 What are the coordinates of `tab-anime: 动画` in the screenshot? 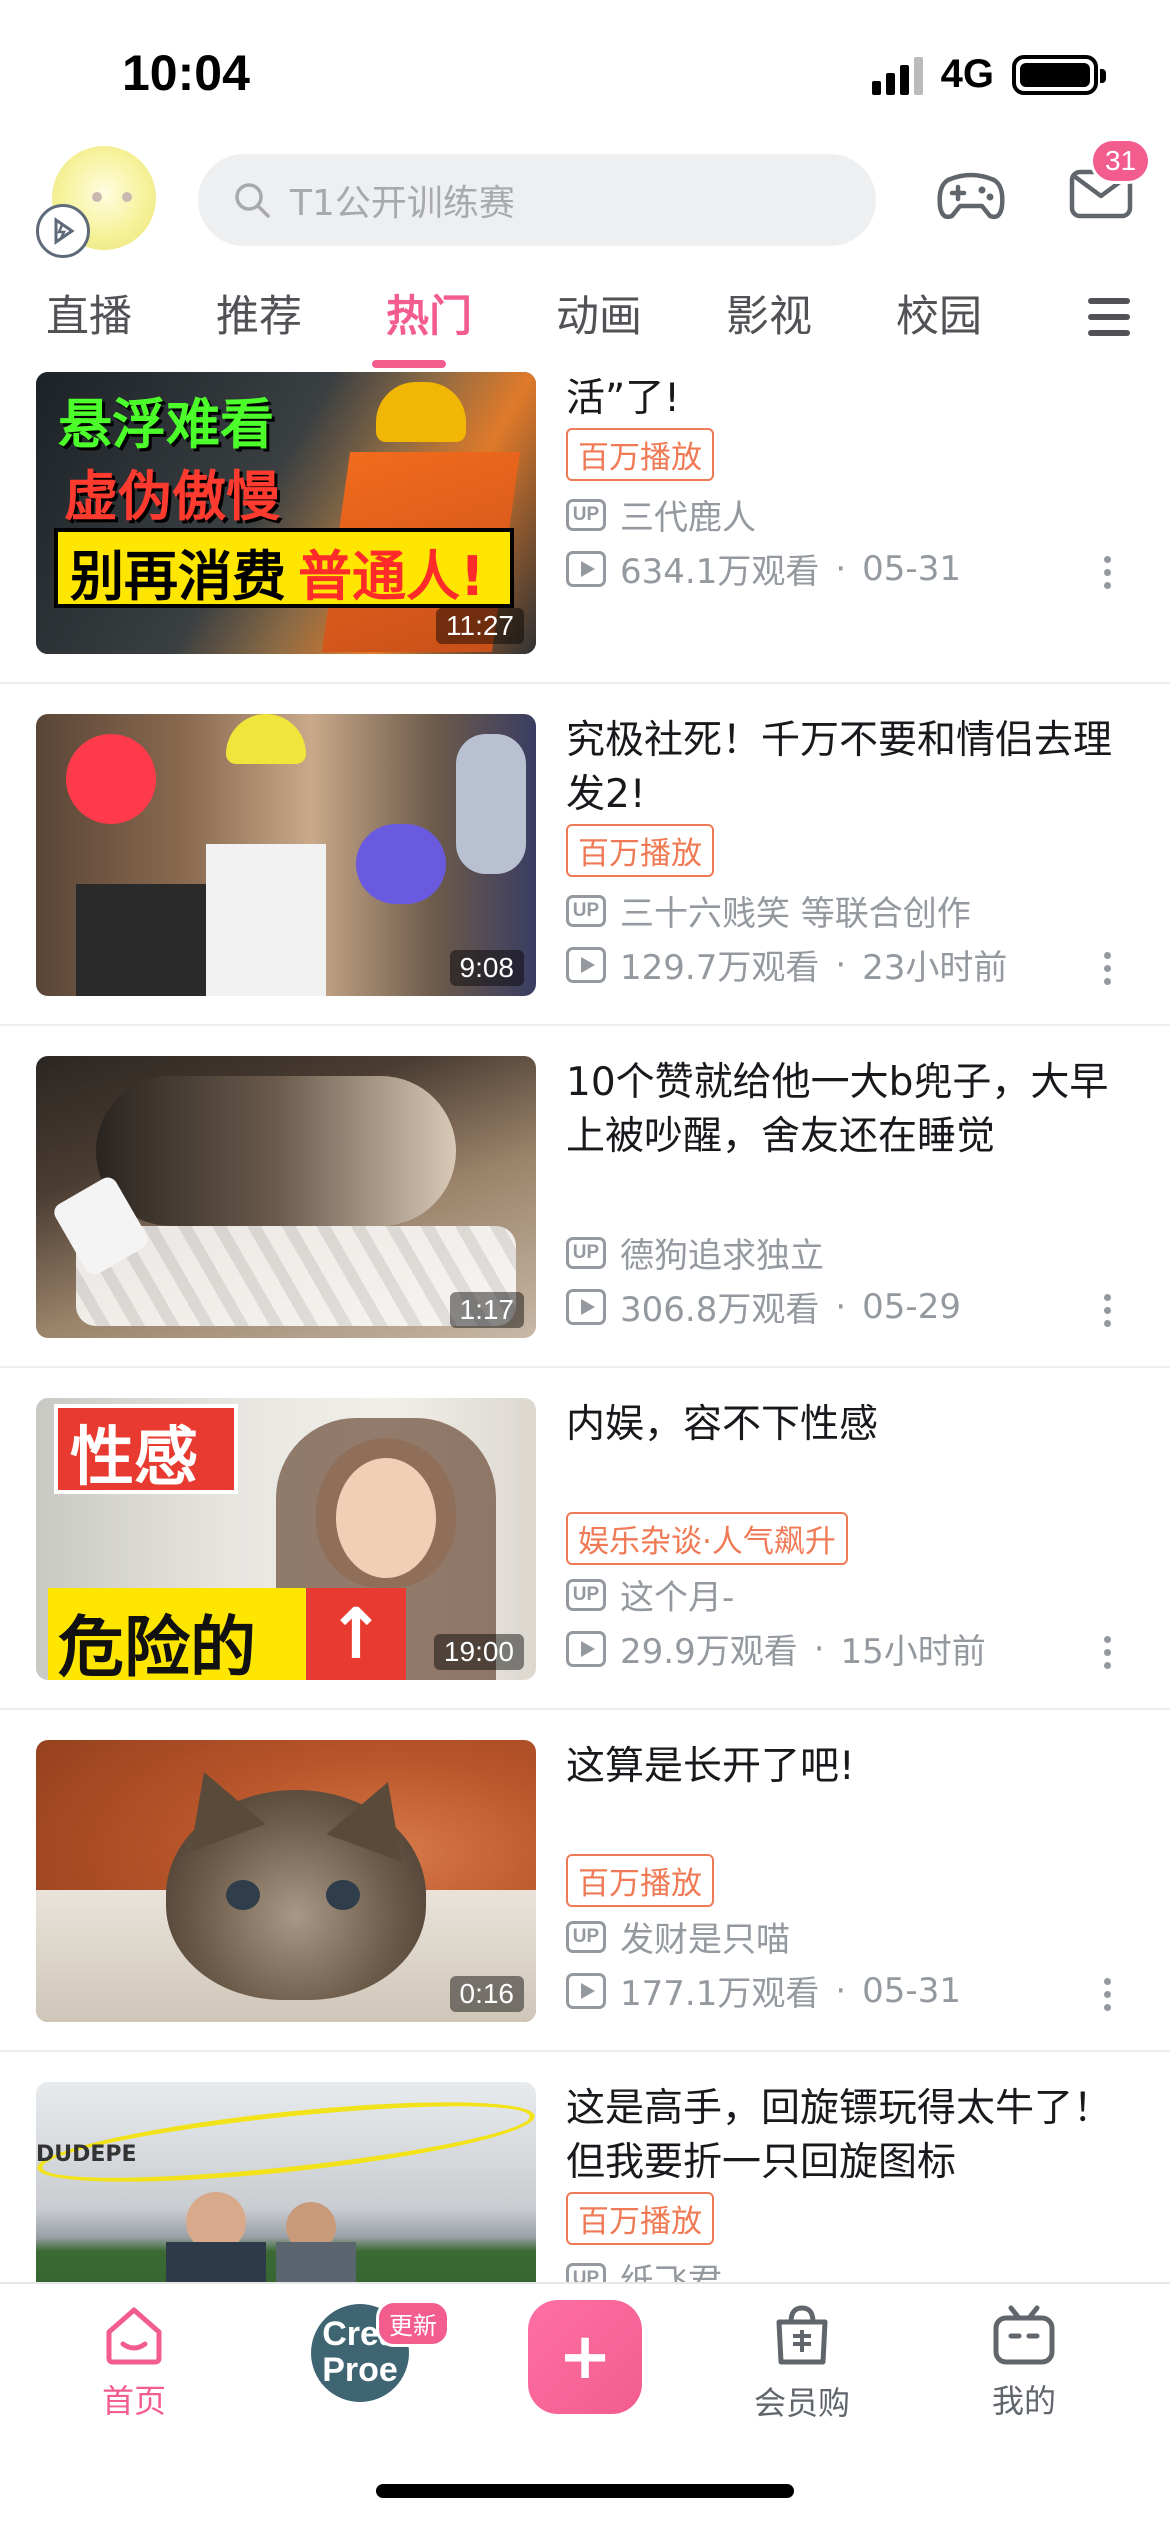 It's located at (599, 313).